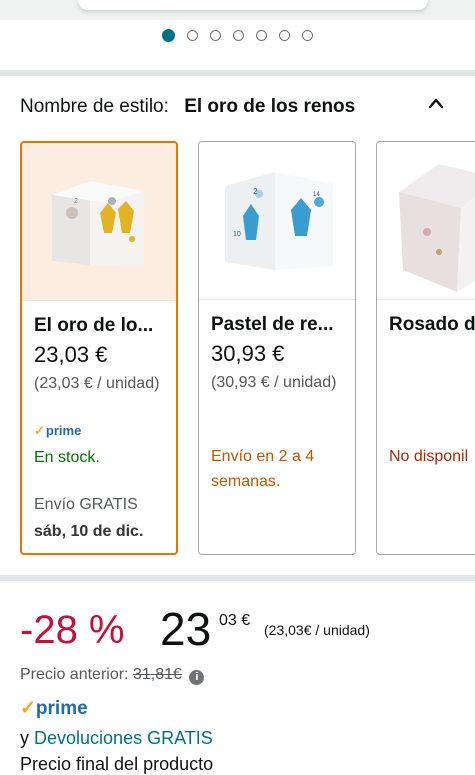 The height and width of the screenshot is (775, 475). I want to click on carousel-dots, so click(237, 35).